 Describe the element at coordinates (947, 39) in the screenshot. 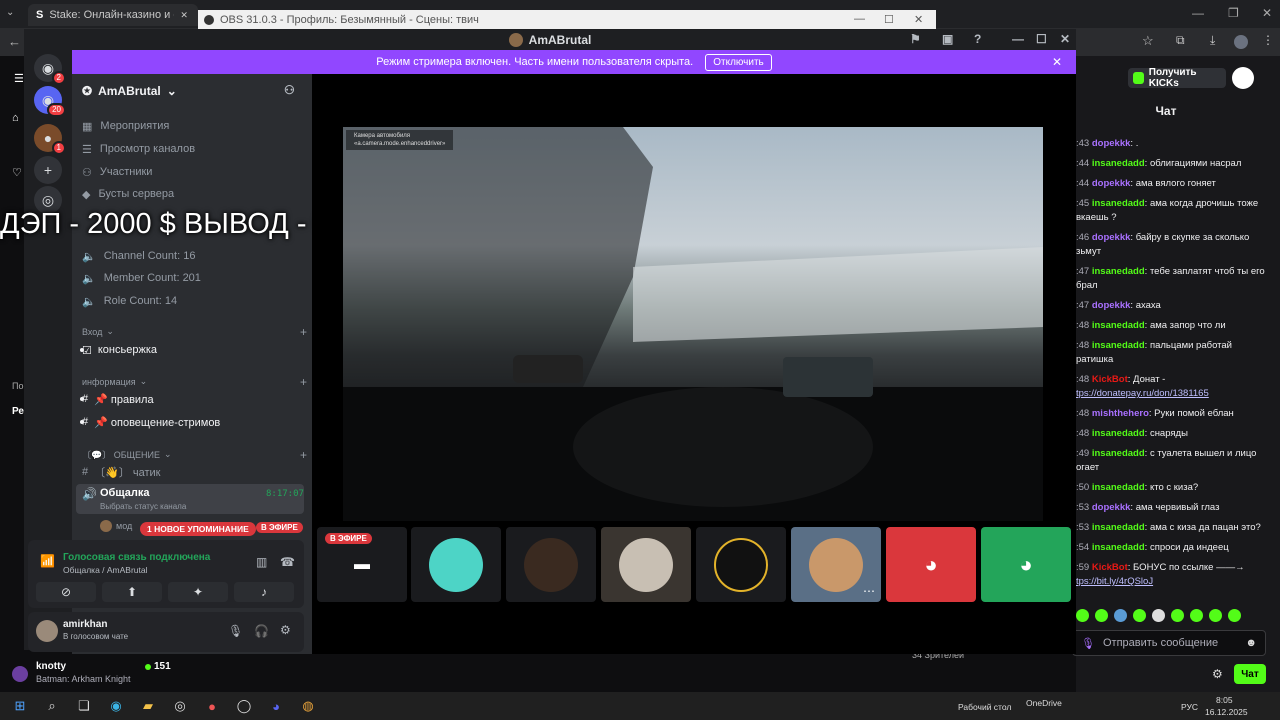

I see `screen-icon: ▣` at that location.